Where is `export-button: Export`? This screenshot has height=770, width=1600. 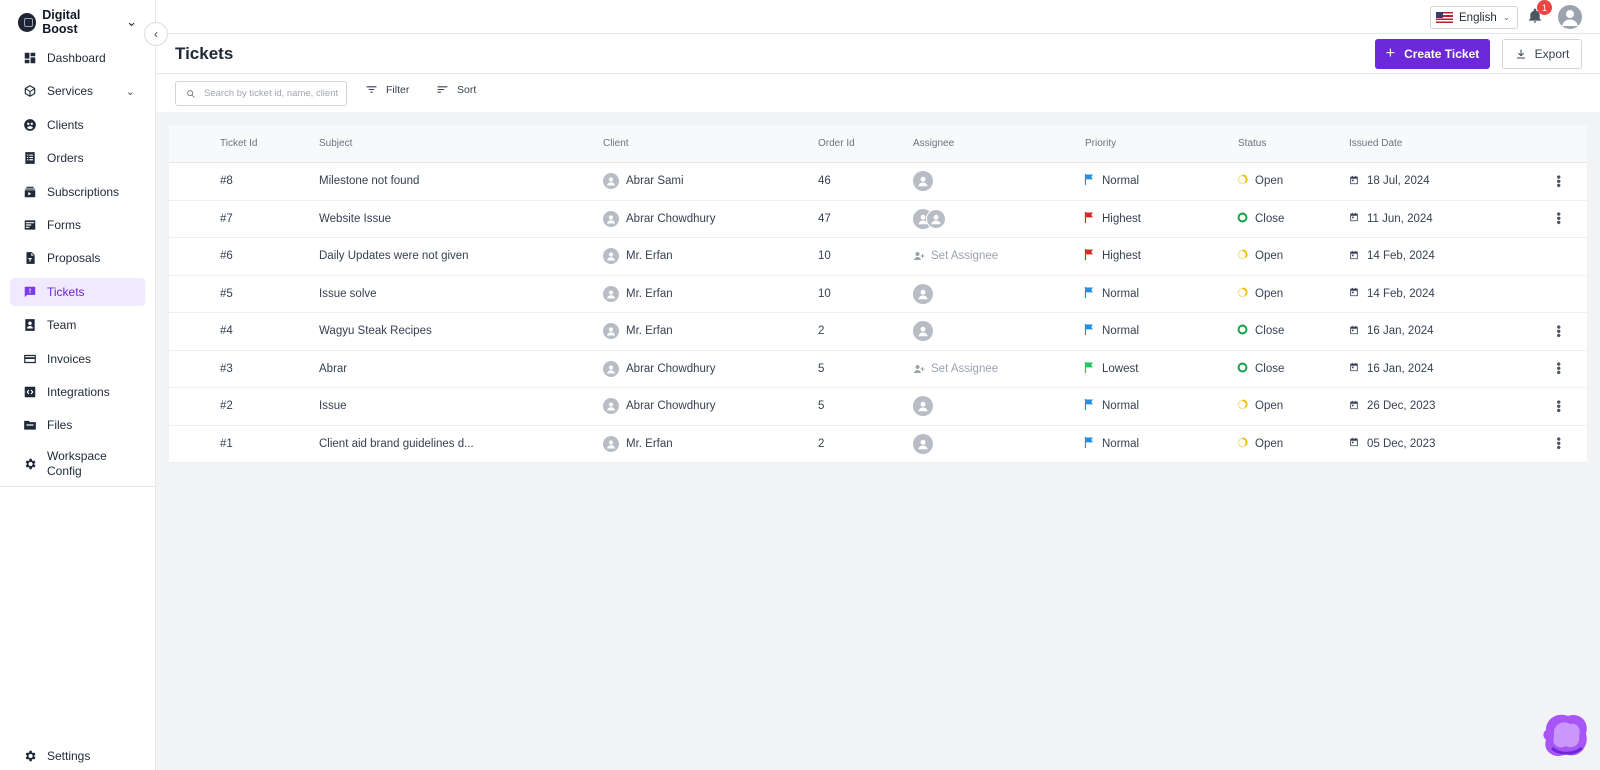
export-button: Export is located at coordinates (1542, 54).